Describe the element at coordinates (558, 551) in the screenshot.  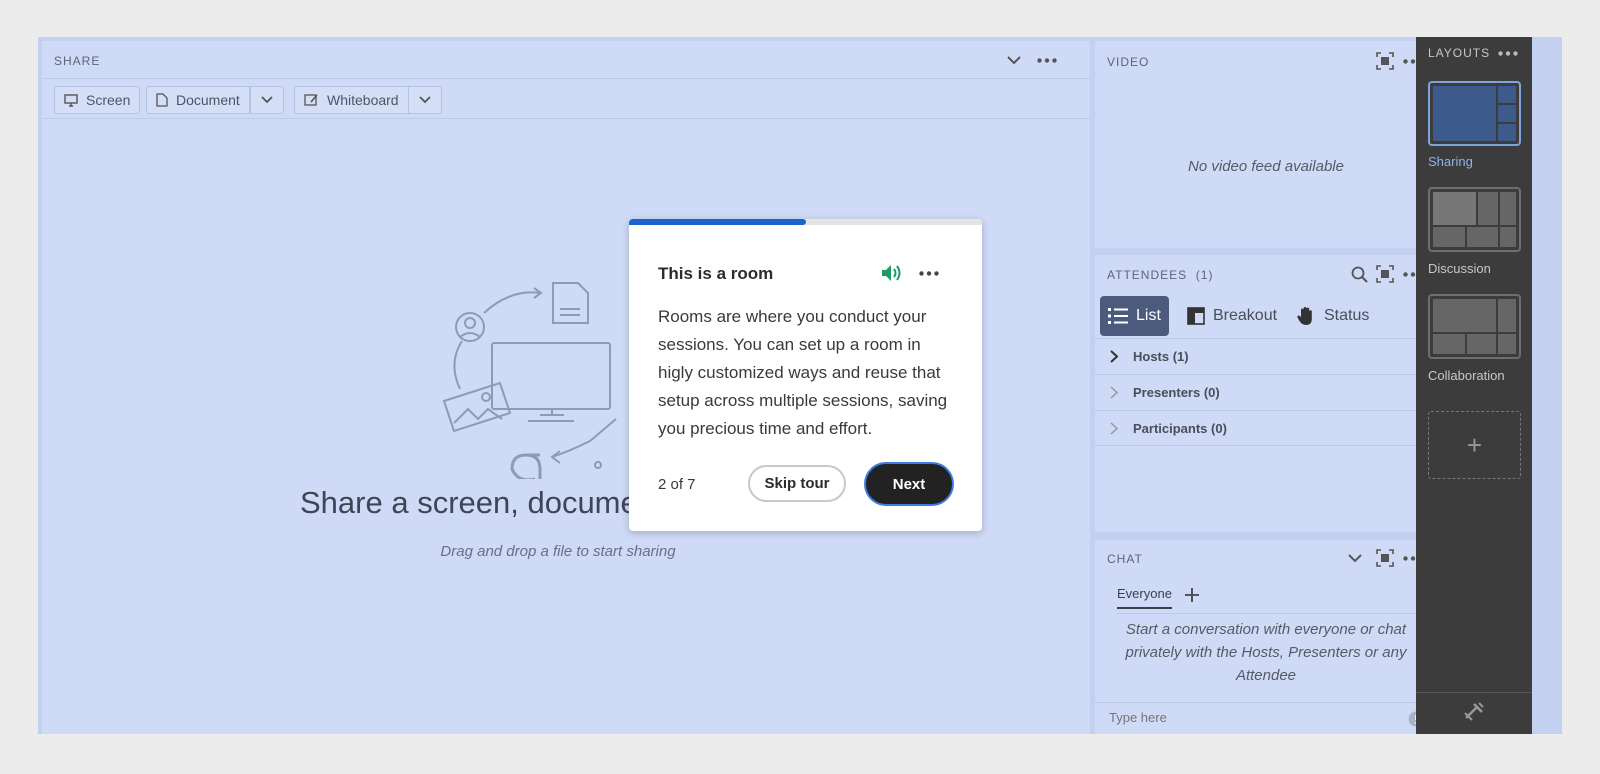
I see `share-empty-subtitle: Drag and drop a file to start sharing` at that location.